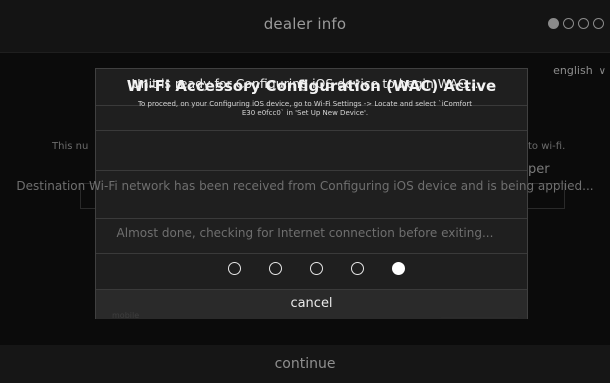 The width and height of the screenshot is (610, 383). I want to click on progress-dots, so click(316, 268).